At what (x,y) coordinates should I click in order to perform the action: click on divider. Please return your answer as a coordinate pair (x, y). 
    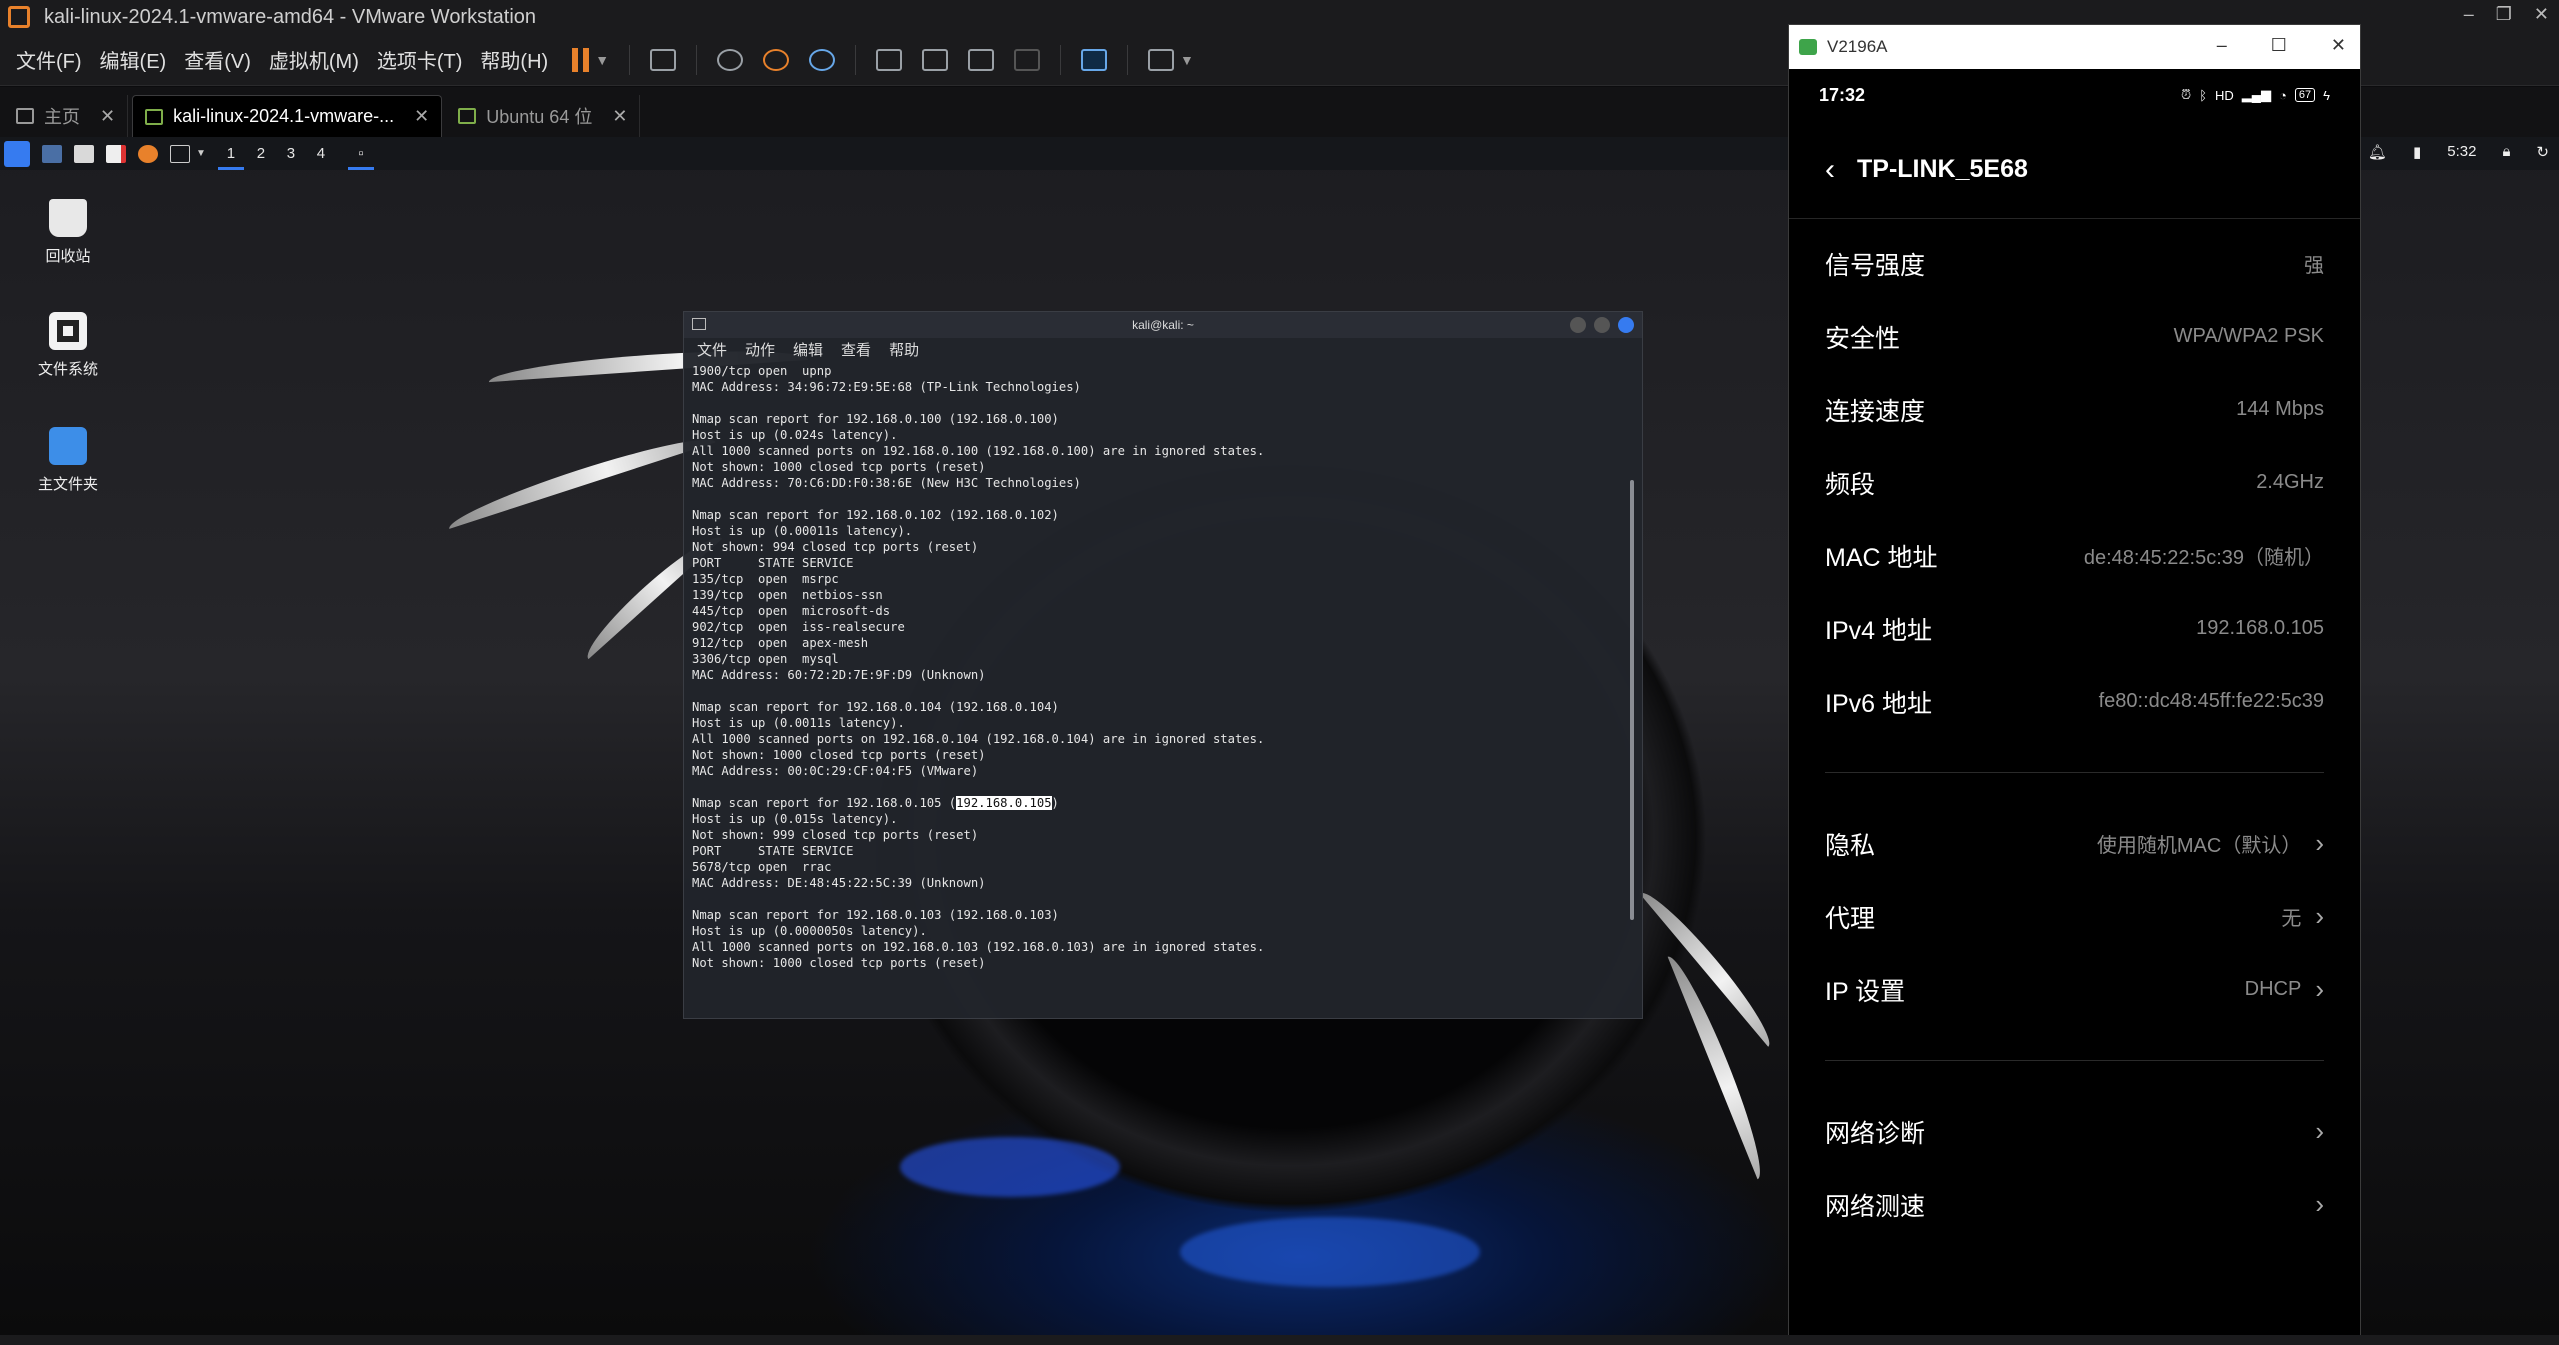
    Looking at the image, I should click on (2074, 772).